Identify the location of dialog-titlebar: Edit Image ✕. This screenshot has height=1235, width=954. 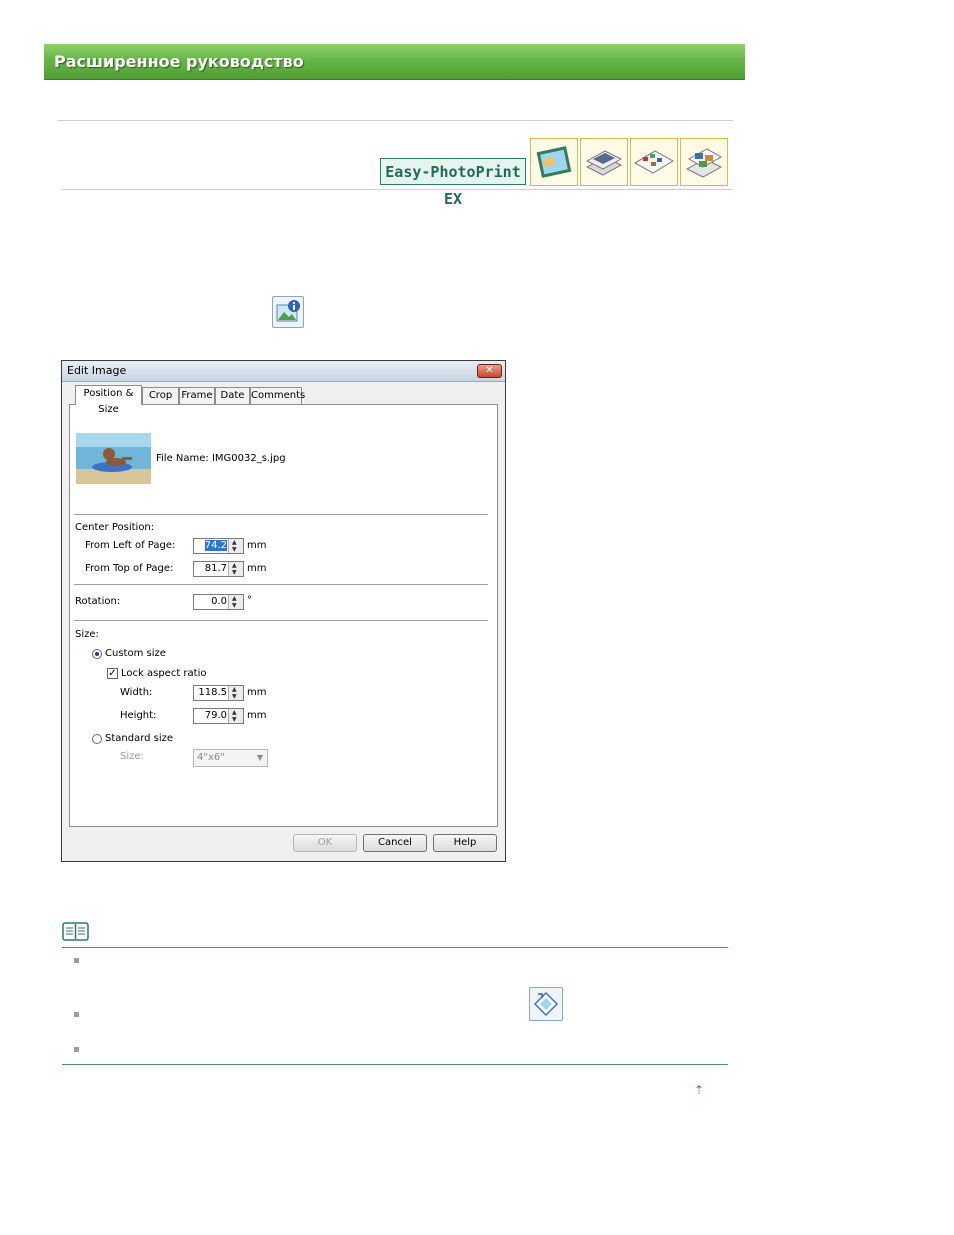
(283, 371).